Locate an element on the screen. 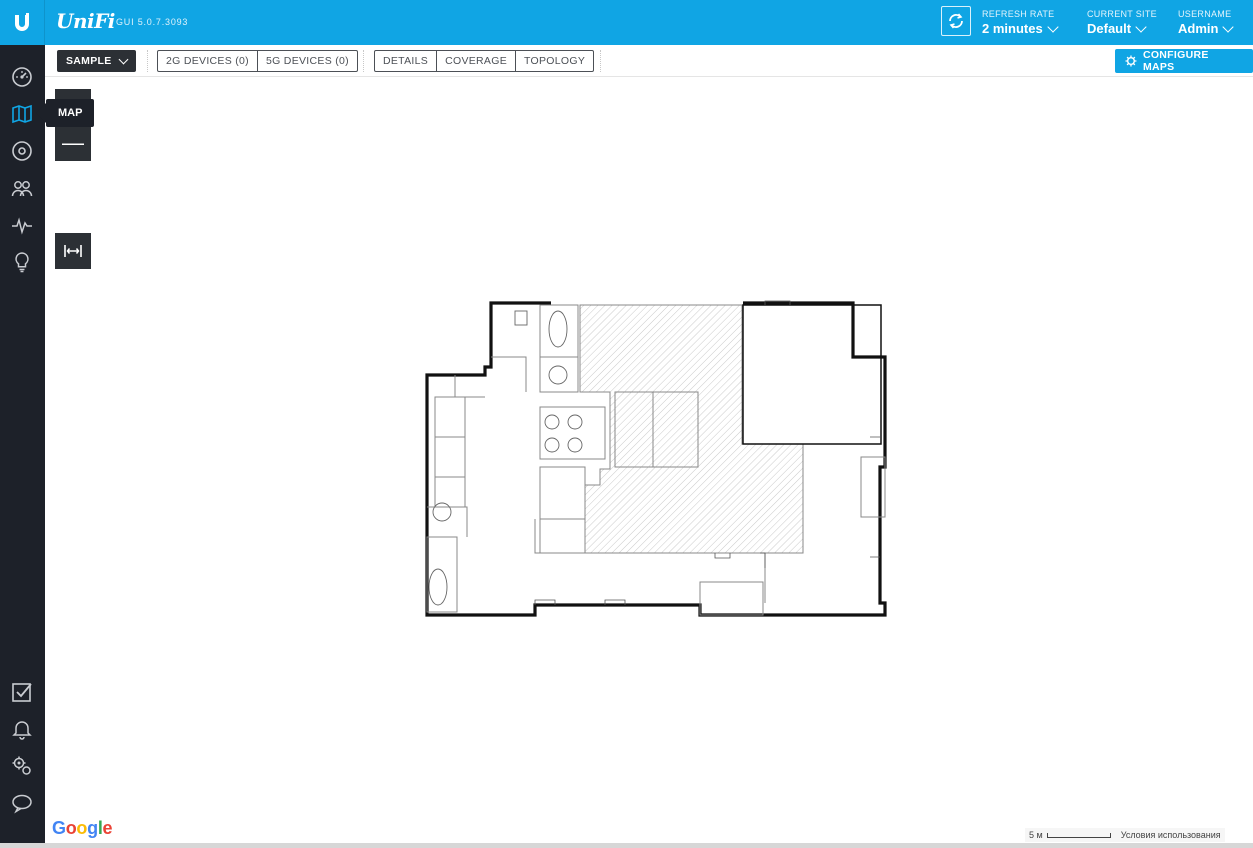 This screenshot has height=848, width=1253. sidebar-item-devices is located at coordinates (22, 151).